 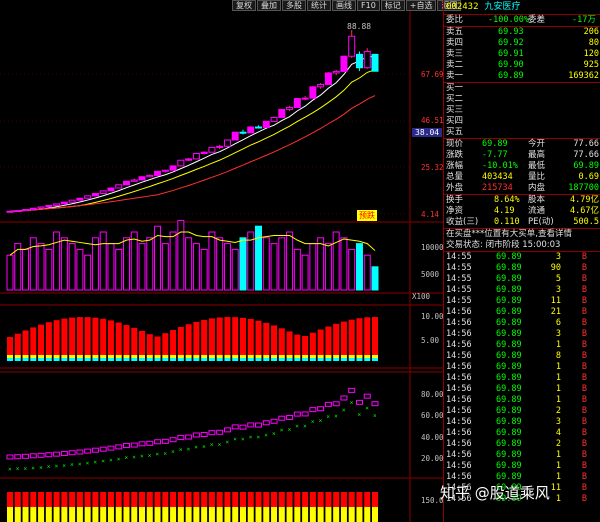 I want to click on tick-row: 14:55 69.89 11 B, so click(x=516, y=301).